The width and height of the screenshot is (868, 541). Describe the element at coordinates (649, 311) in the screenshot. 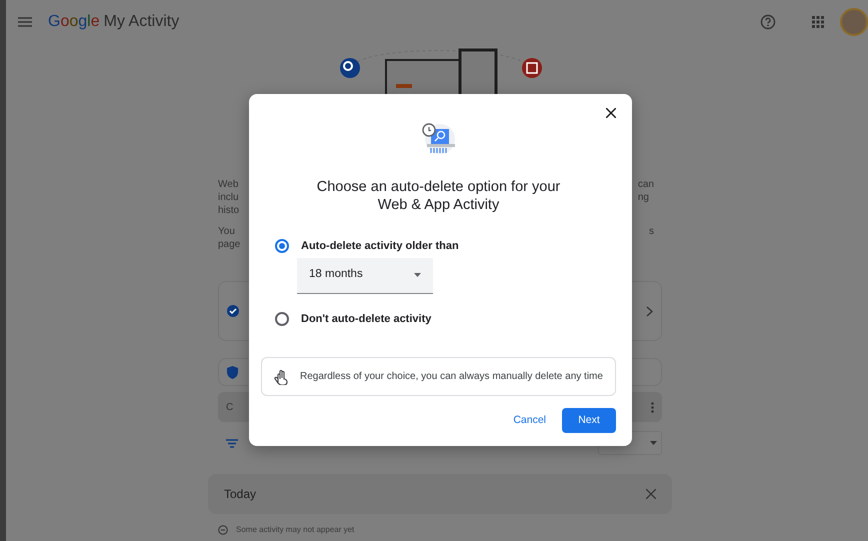

I see `chevron-icon` at that location.